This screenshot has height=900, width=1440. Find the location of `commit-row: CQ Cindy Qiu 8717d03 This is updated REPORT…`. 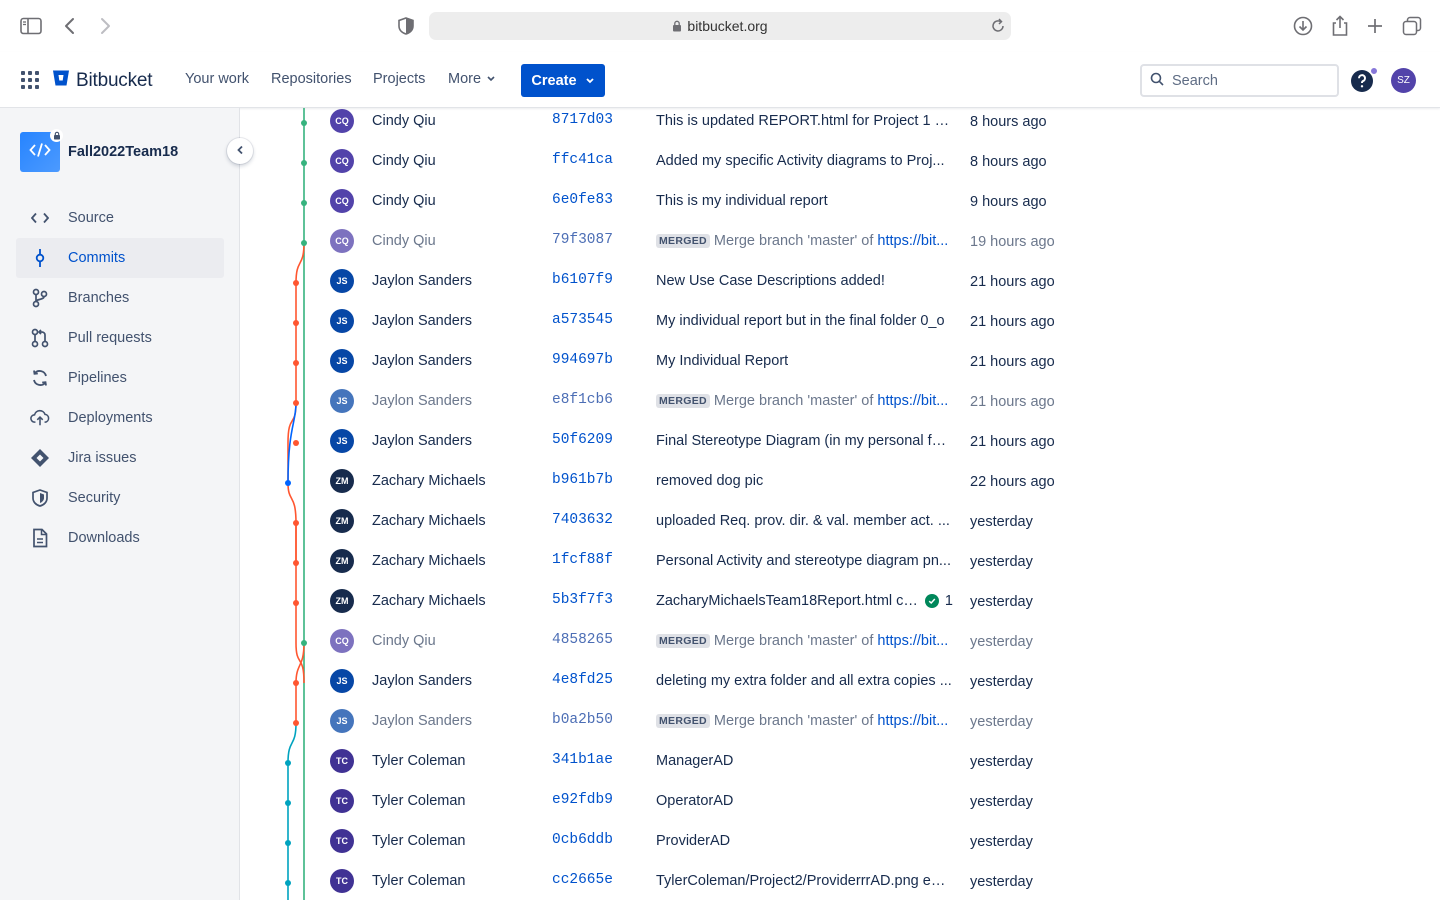

commit-row: CQ Cindy Qiu 8717d03 This is updated REPORT… is located at coordinates (840, 127).